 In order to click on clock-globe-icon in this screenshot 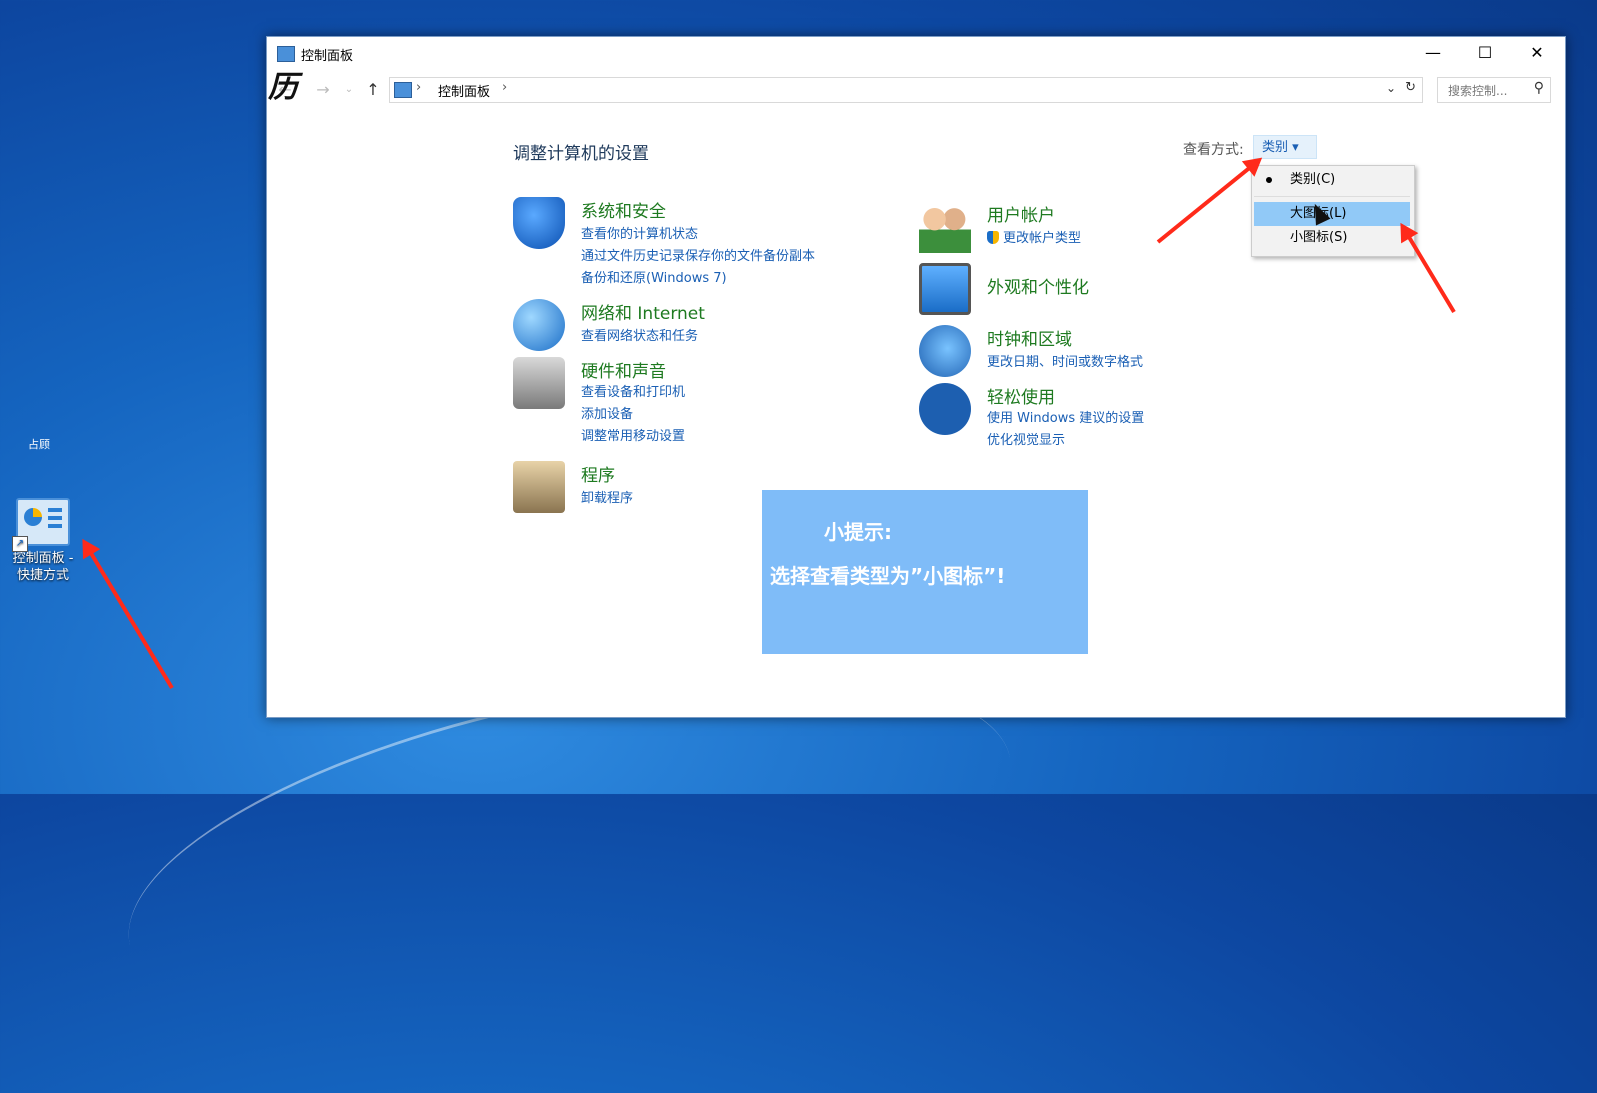, I will do `click(945, 351)`.